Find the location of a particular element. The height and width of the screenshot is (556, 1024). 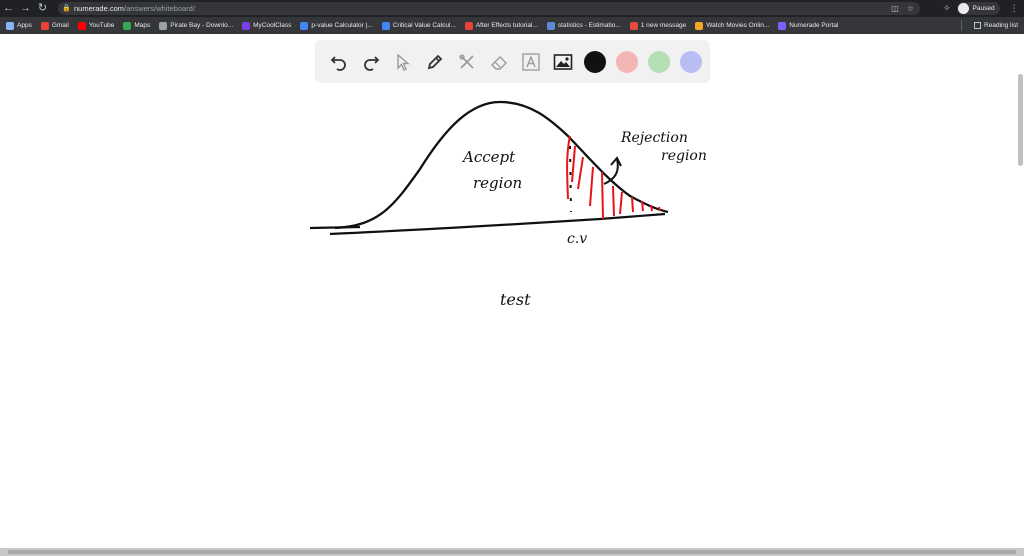

eraser-icon is located at coordinates (499, 62).